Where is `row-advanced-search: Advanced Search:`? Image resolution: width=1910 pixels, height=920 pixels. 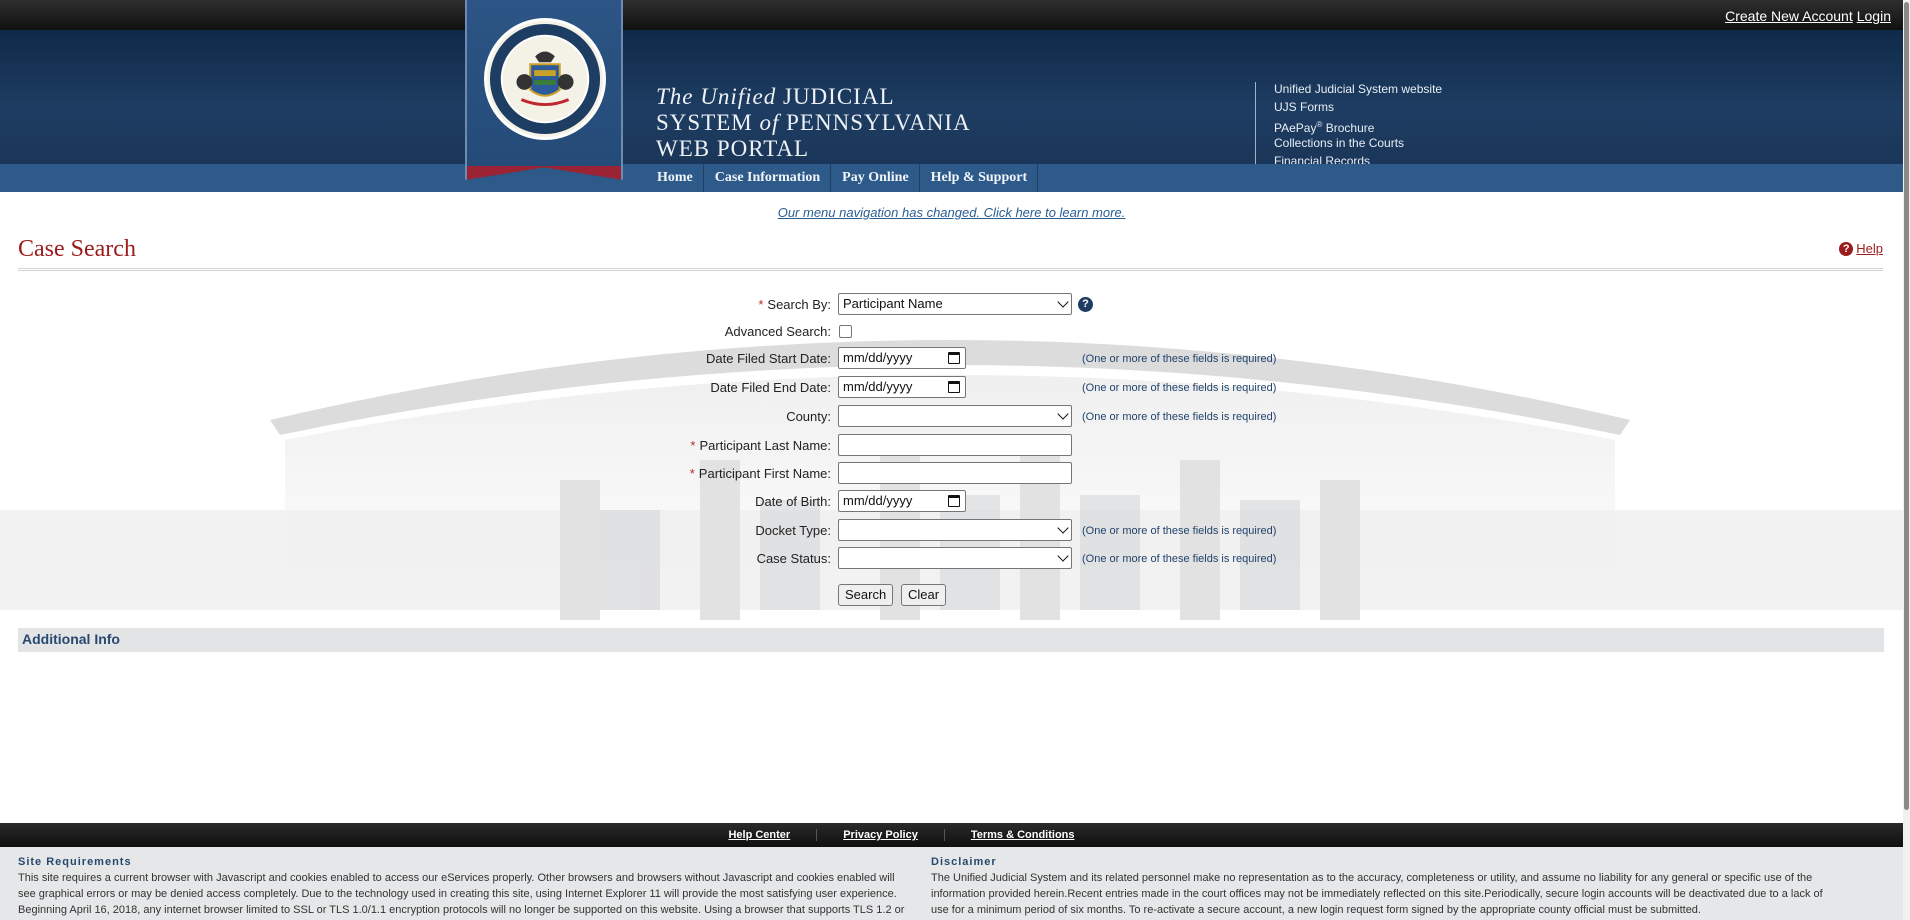 row-advanced-search: Advanced Search: is located at coordinates (951, 332).